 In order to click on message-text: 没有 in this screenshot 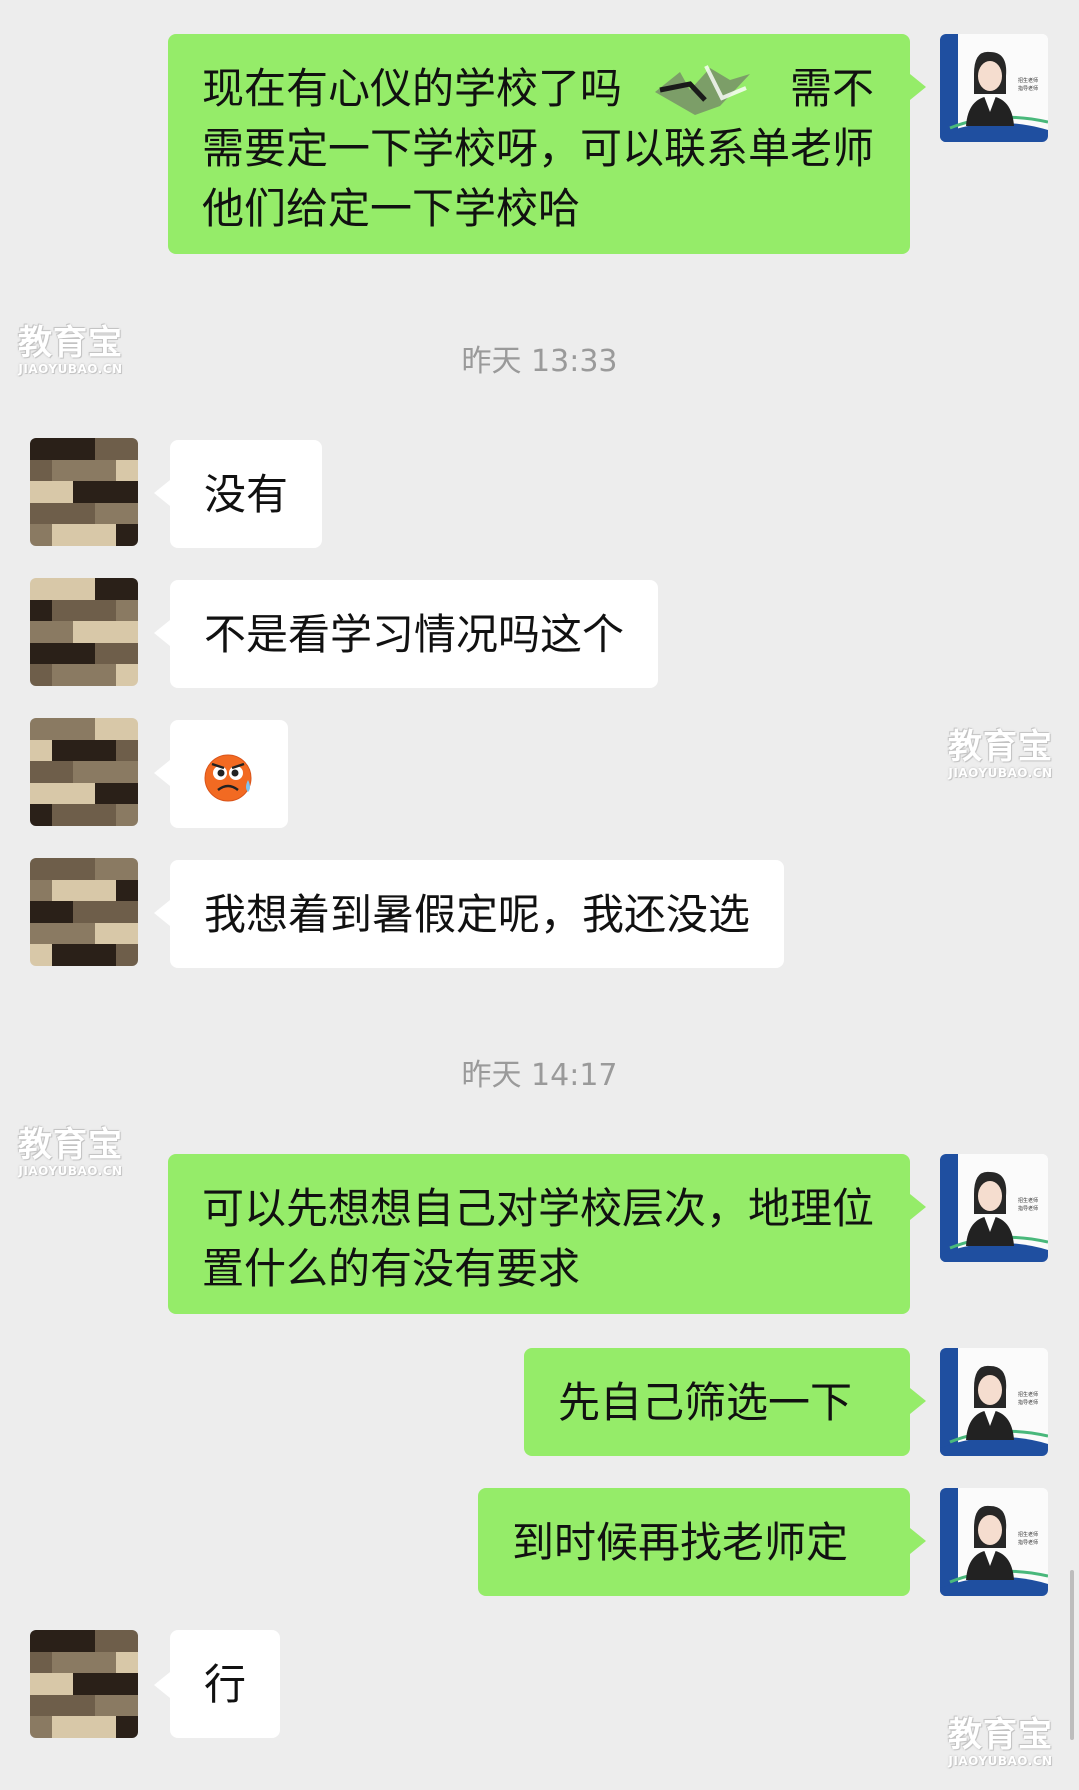, I will do `click(246, 494)`.